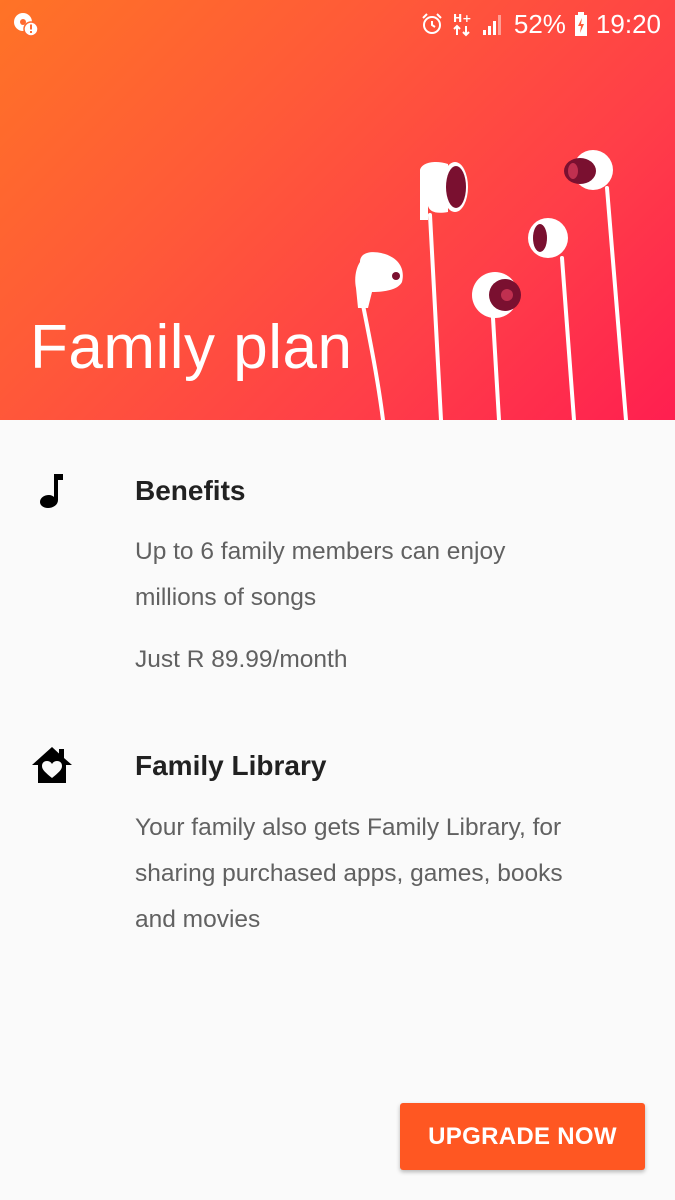 The height and width of the screenshot is (1200, 675). I want to click on benefits-price: Just R 89.99/month, so click(241, 659).